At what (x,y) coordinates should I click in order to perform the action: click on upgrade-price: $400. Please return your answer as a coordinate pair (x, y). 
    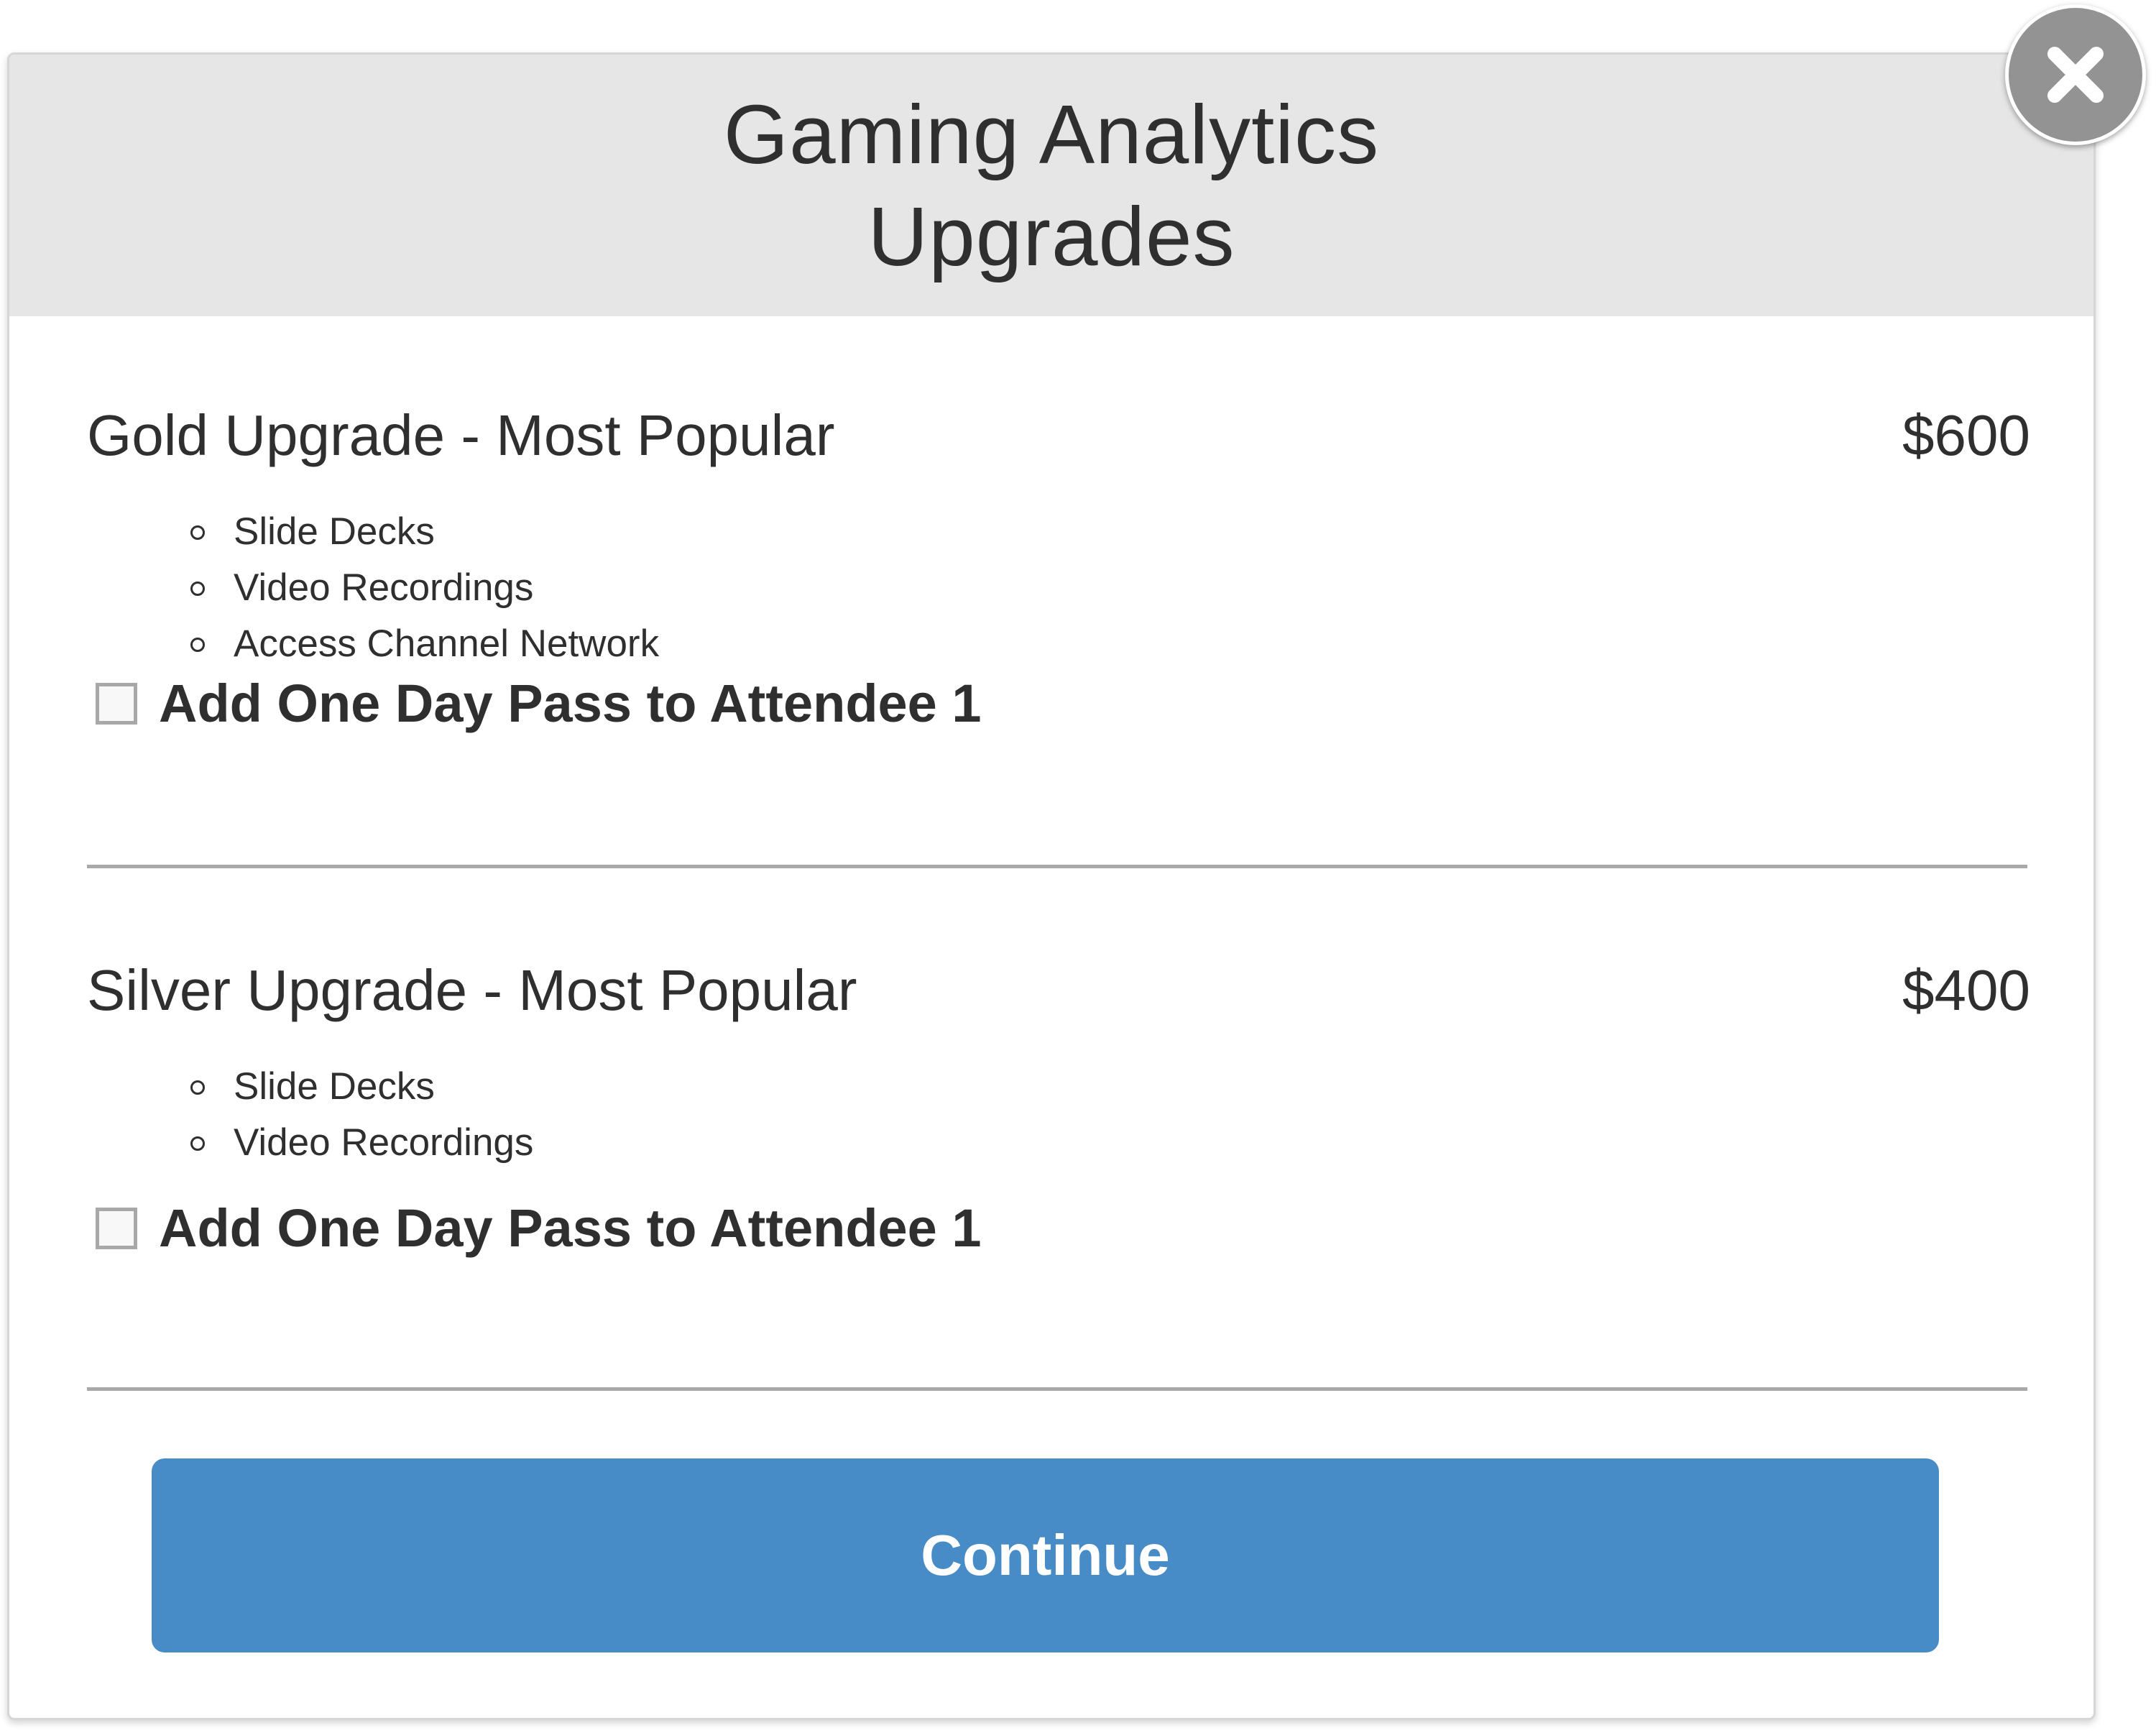
    Looking at the image, I should click on (1966, 990).